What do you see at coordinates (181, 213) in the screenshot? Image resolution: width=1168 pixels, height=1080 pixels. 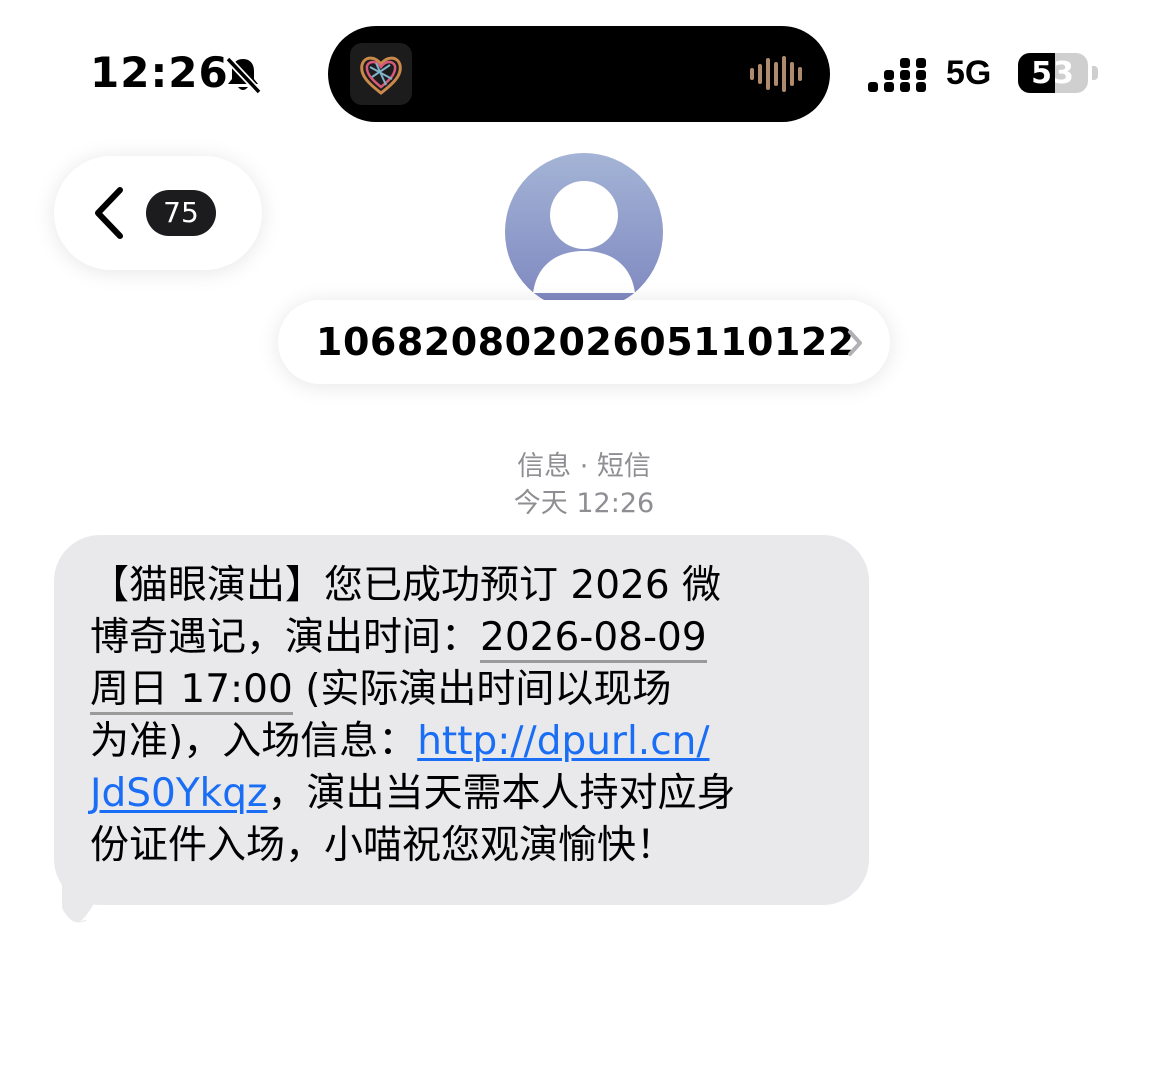 I see `unread-count-badge: 75` at bounding box center [181, 213].